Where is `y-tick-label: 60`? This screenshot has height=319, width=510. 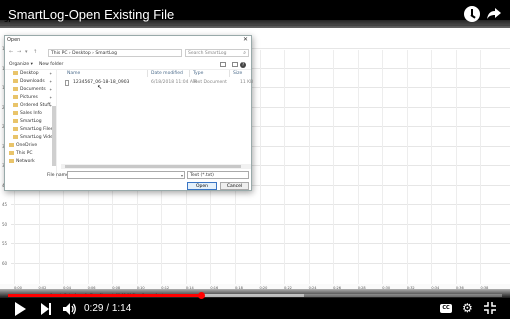 y-tick-label: 60 is located at coordinates (5, 263).